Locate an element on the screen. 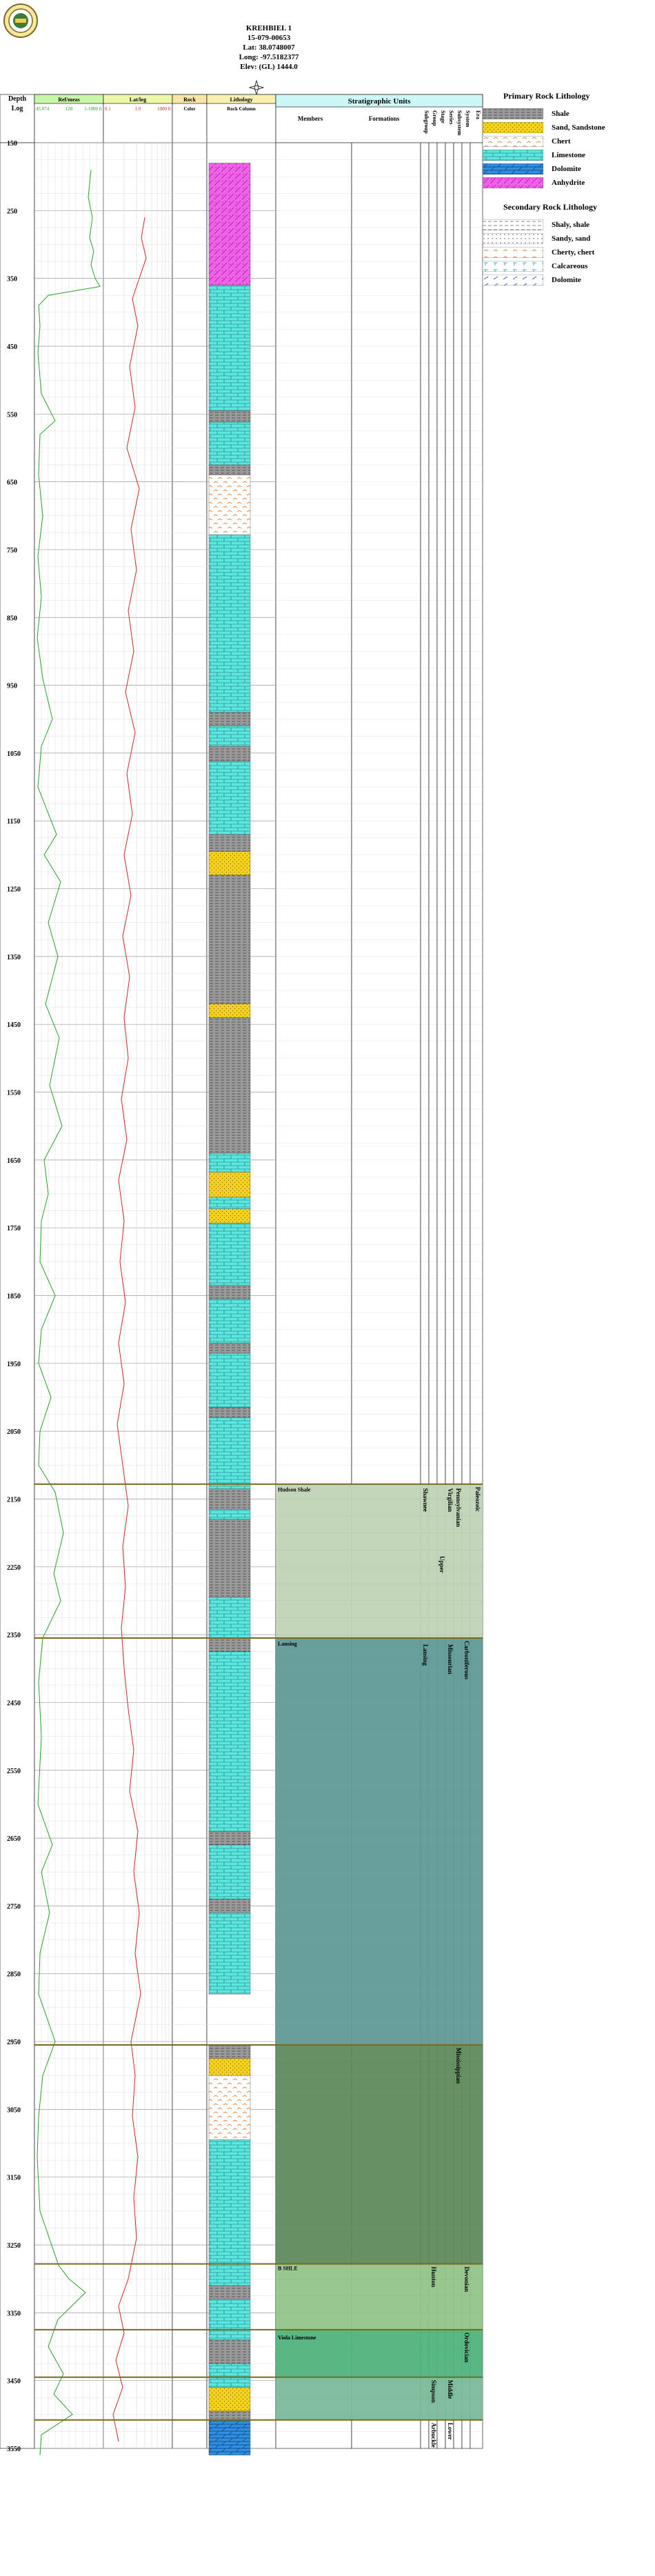 The image size is (655, 2576). rank-title: Subgroup is located at coordinates (426, 122).